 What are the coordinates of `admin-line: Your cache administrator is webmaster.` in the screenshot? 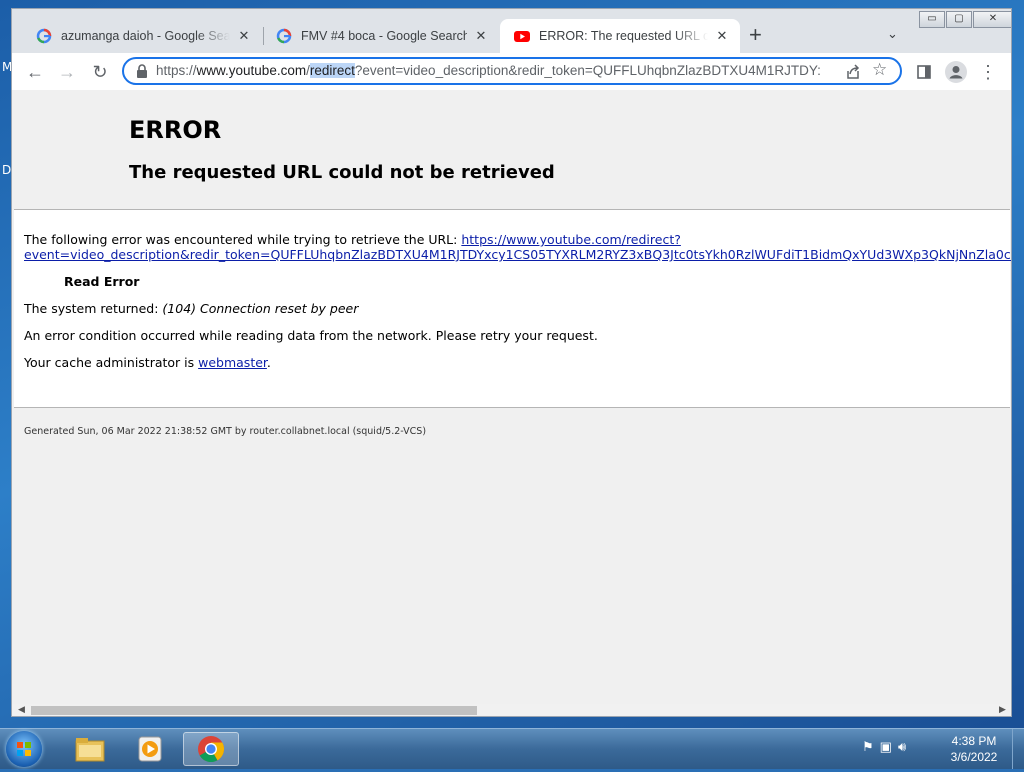 It's located at (147, 362).